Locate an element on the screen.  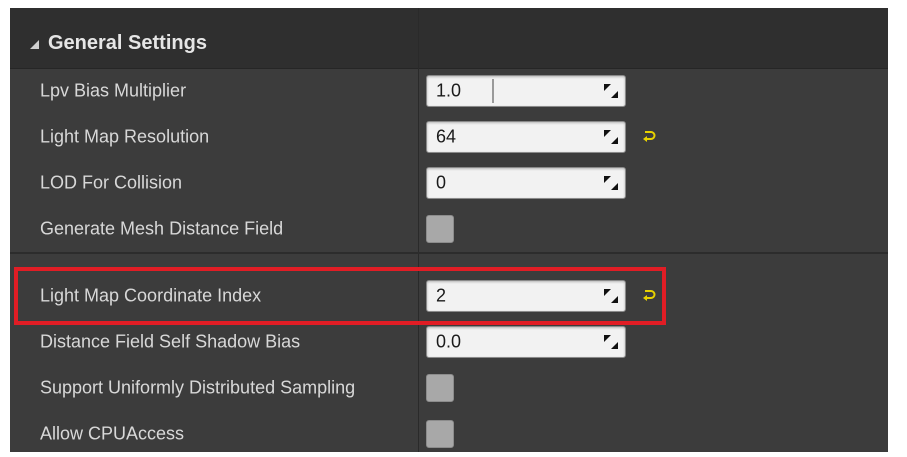
property-label: Distance Field Self Shadow Bias is located at coordinates (170, 341).